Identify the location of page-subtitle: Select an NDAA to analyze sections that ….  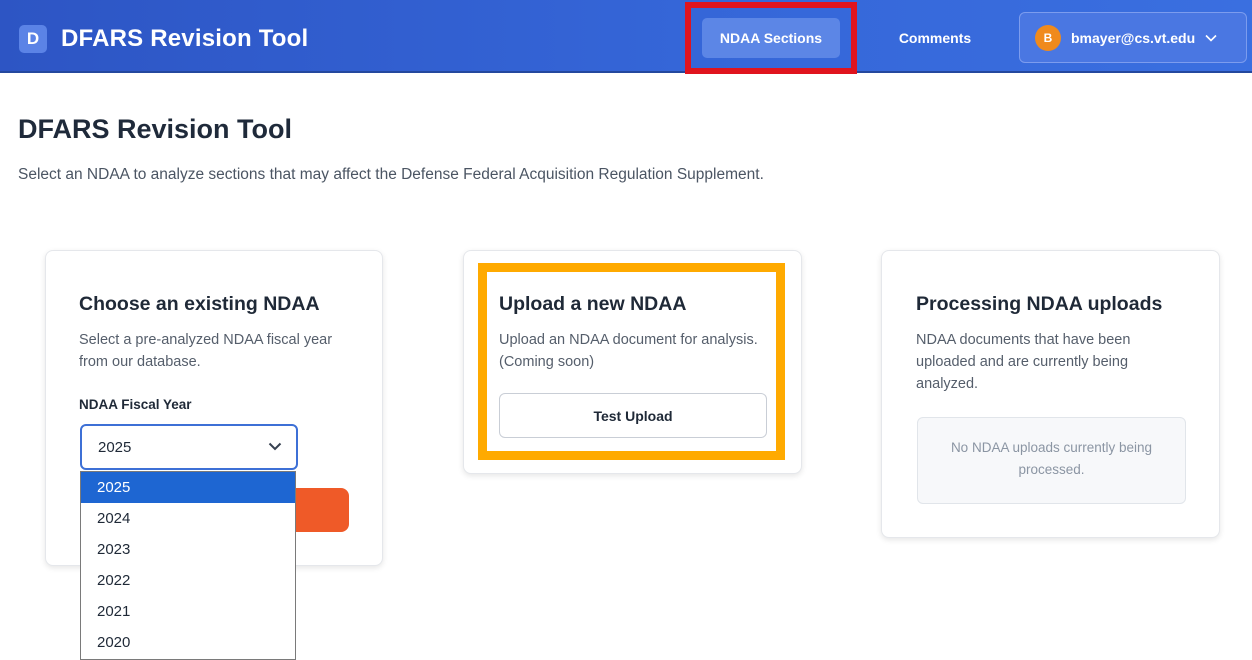
(391, 174).